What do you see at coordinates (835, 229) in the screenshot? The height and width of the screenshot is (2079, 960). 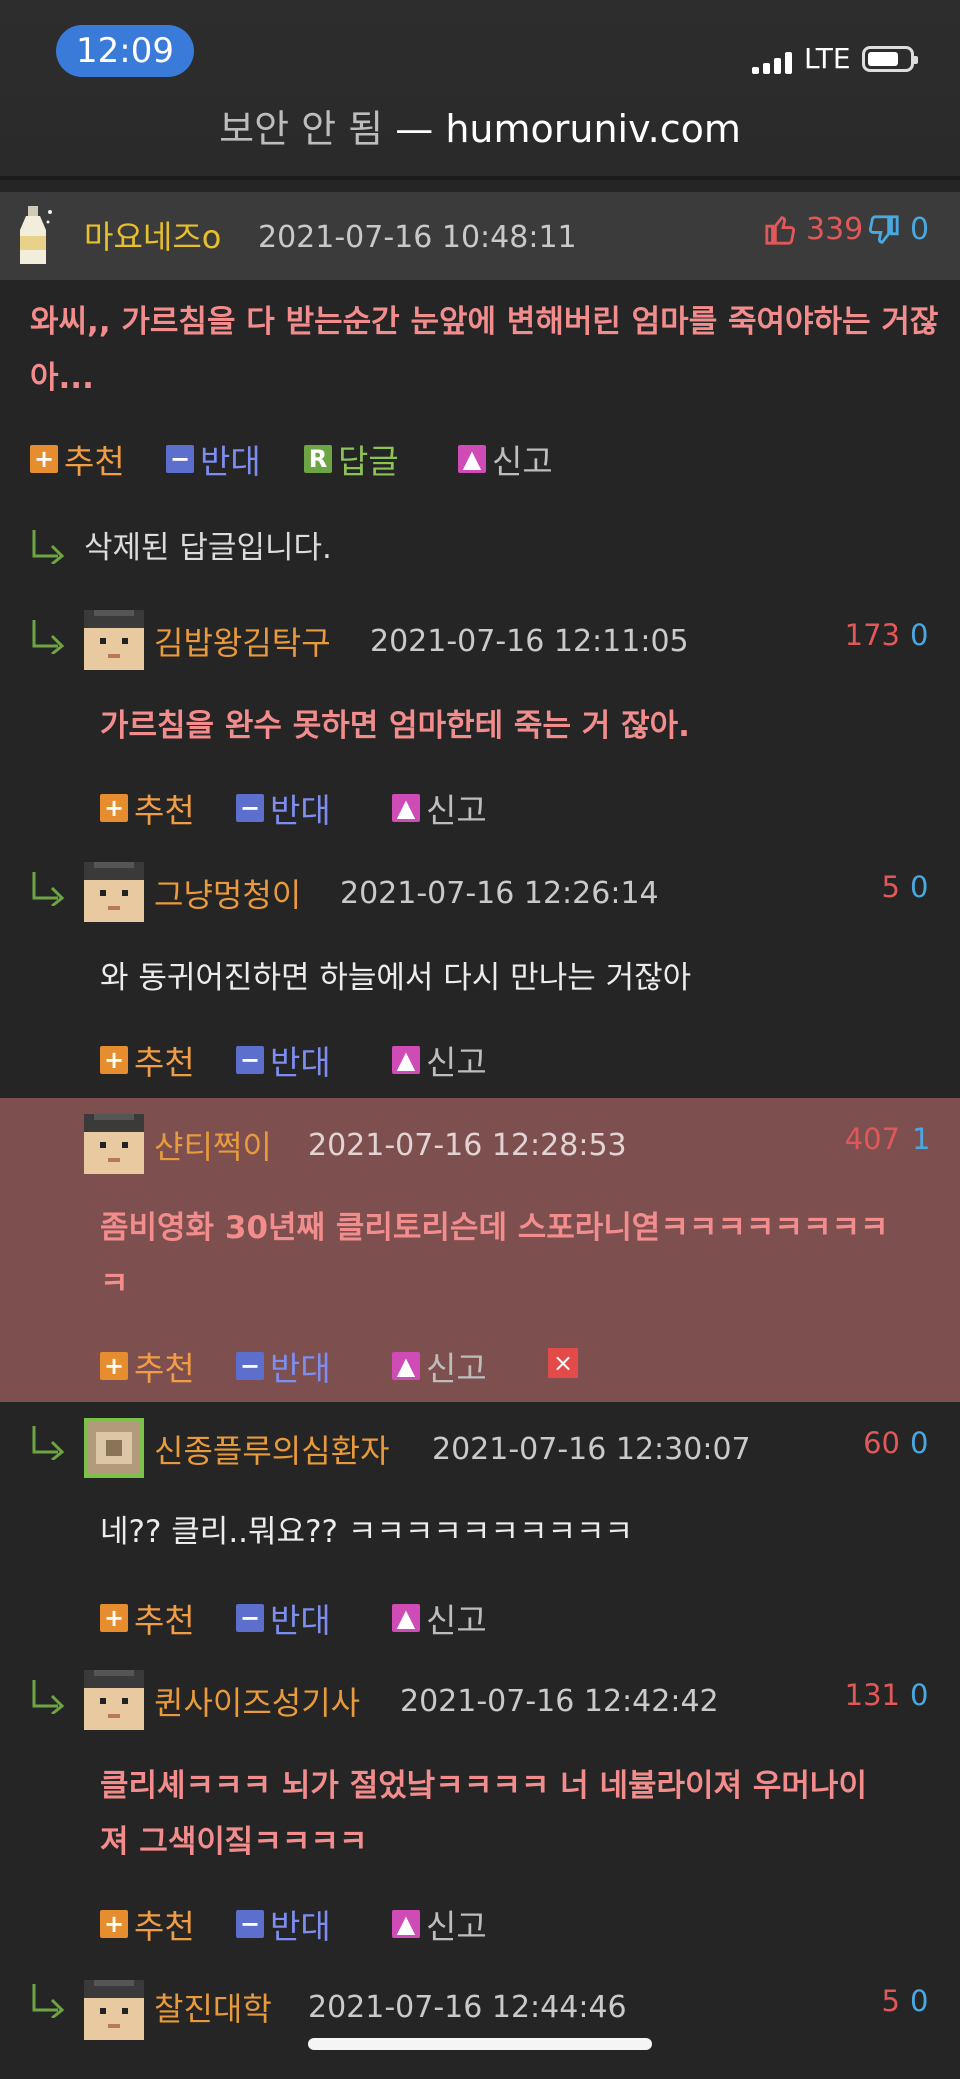 I see `like-count: 339` at bounding box center [835, 229].